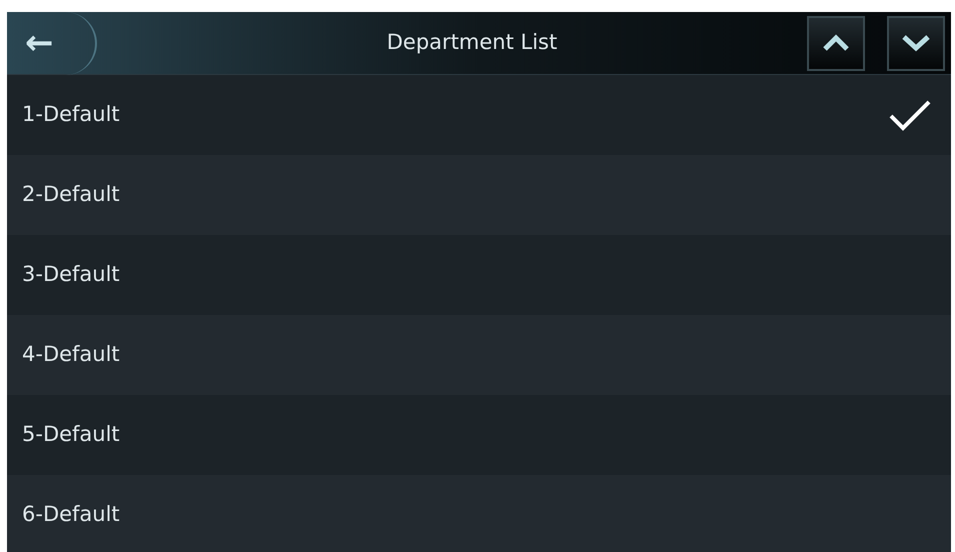 The image size is (955, 552). Describe the element at coordinates (479, 195) in the screenshot. I see `list-item: 2-Default` at that location.